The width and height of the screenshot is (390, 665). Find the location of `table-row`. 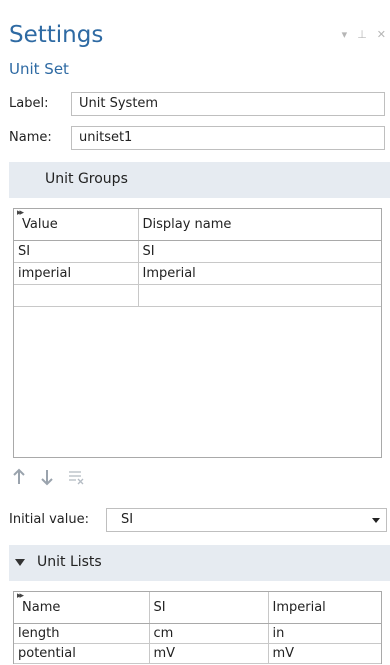

table-row is located at coordinates (197, 295).